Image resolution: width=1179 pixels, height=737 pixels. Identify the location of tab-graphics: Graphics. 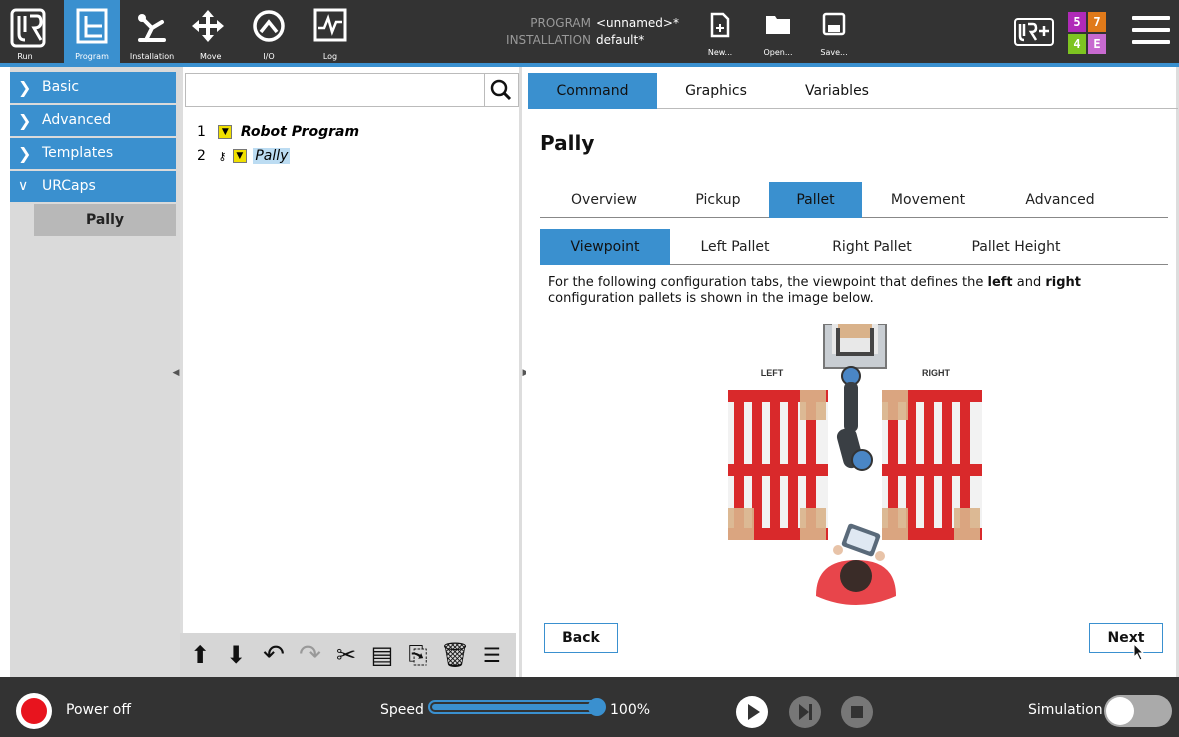
(716, 91).